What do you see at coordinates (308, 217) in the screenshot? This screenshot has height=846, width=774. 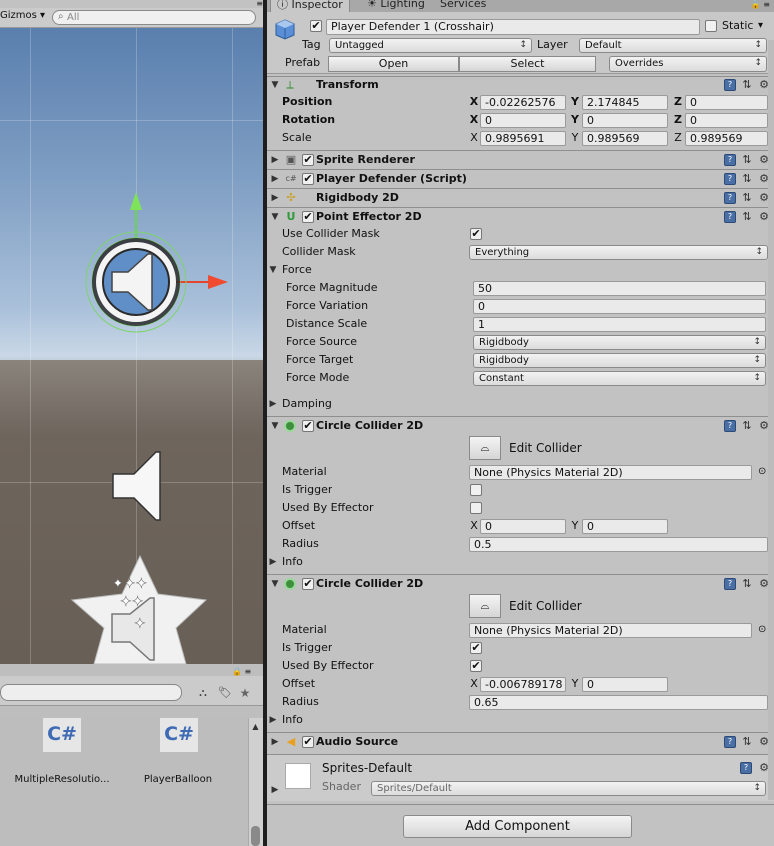 I see `point-effector-checkbox: ✔` at bounding box center [308, 217].